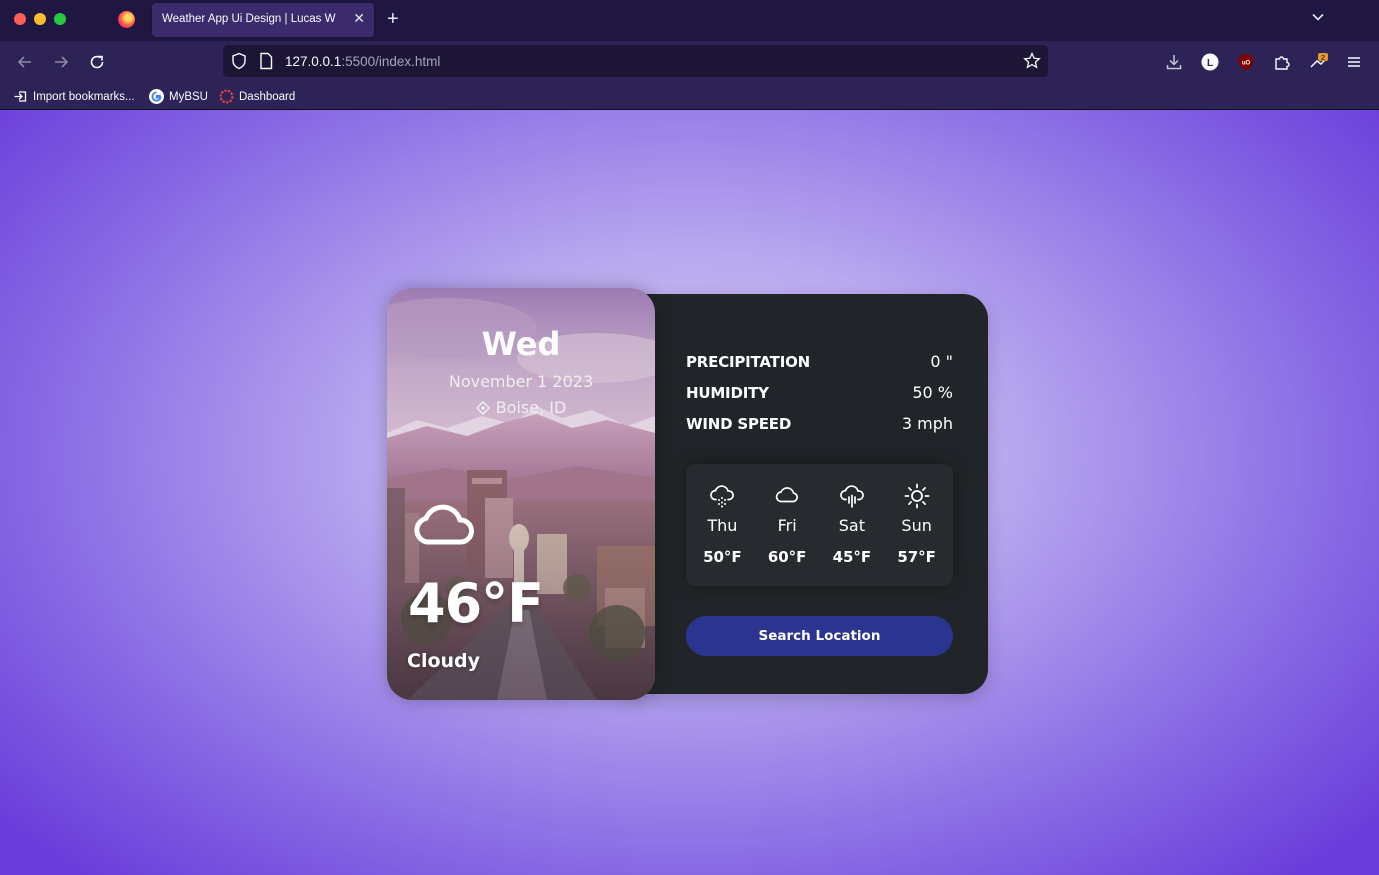 This screenshot has width=1379, height=875. What do you see at coordinates (444, 661) in the screenshot?
I see `weather-description: Cloudy` at bounding box center [444, 661].